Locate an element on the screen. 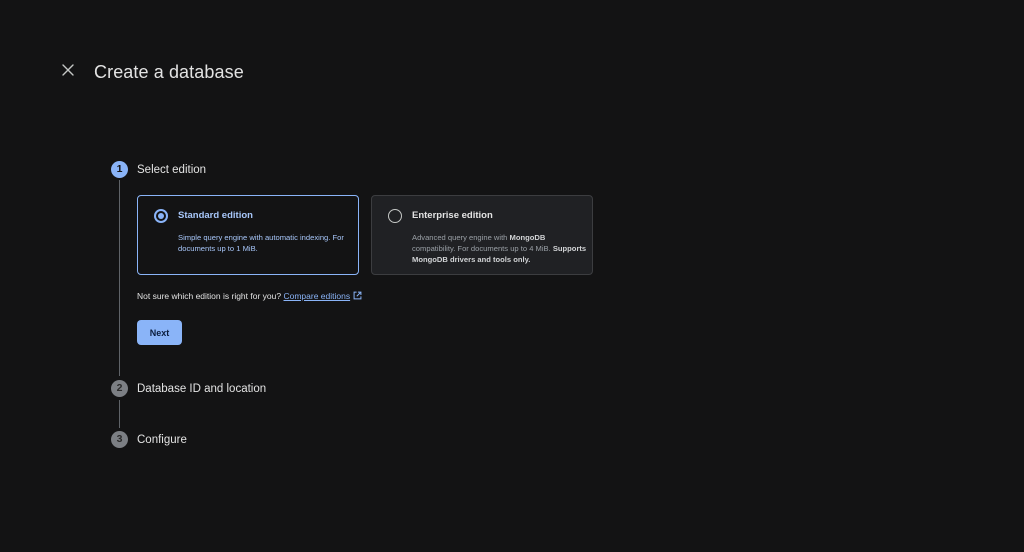  close-button is located at coordinates (68, 72).